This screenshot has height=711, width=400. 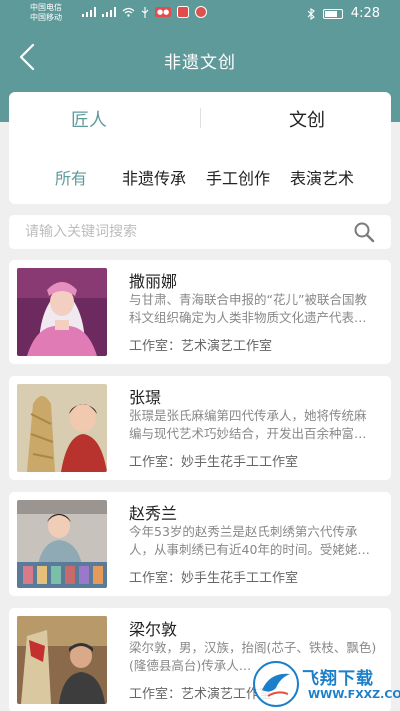 I want to click on tab-divider, so click(x=200, y=118).